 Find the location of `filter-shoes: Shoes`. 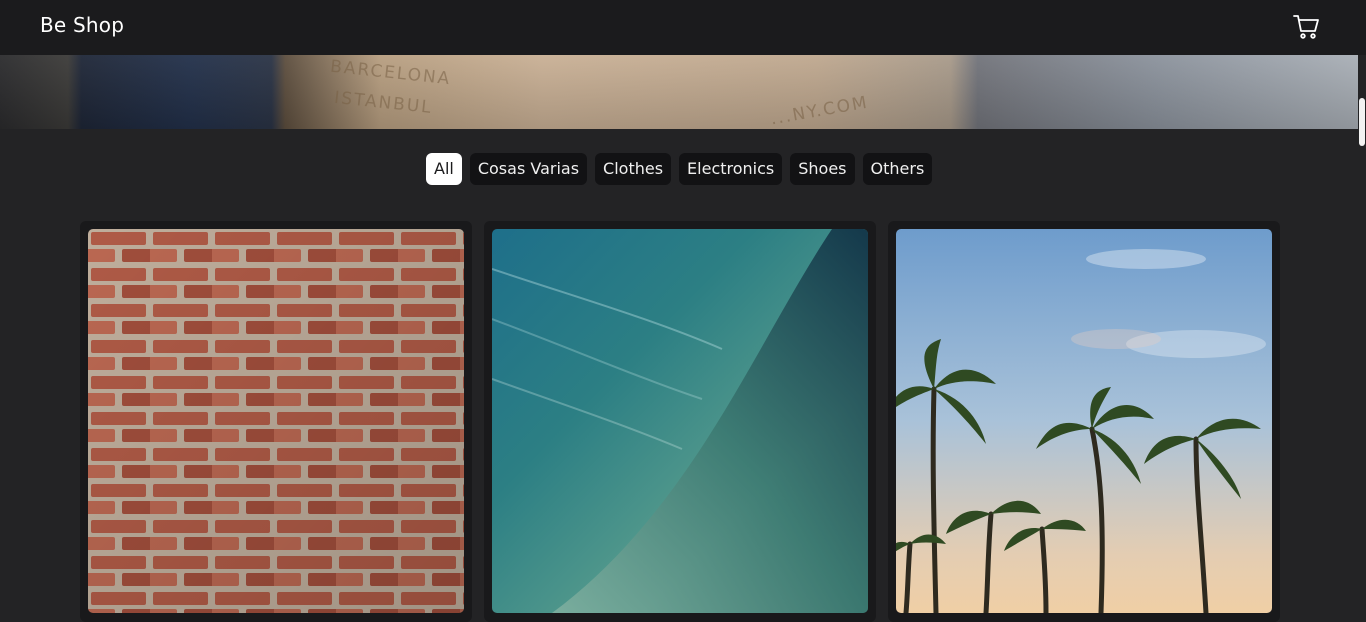

filter-shoes: Shoes is located at coordinates (822, 169).